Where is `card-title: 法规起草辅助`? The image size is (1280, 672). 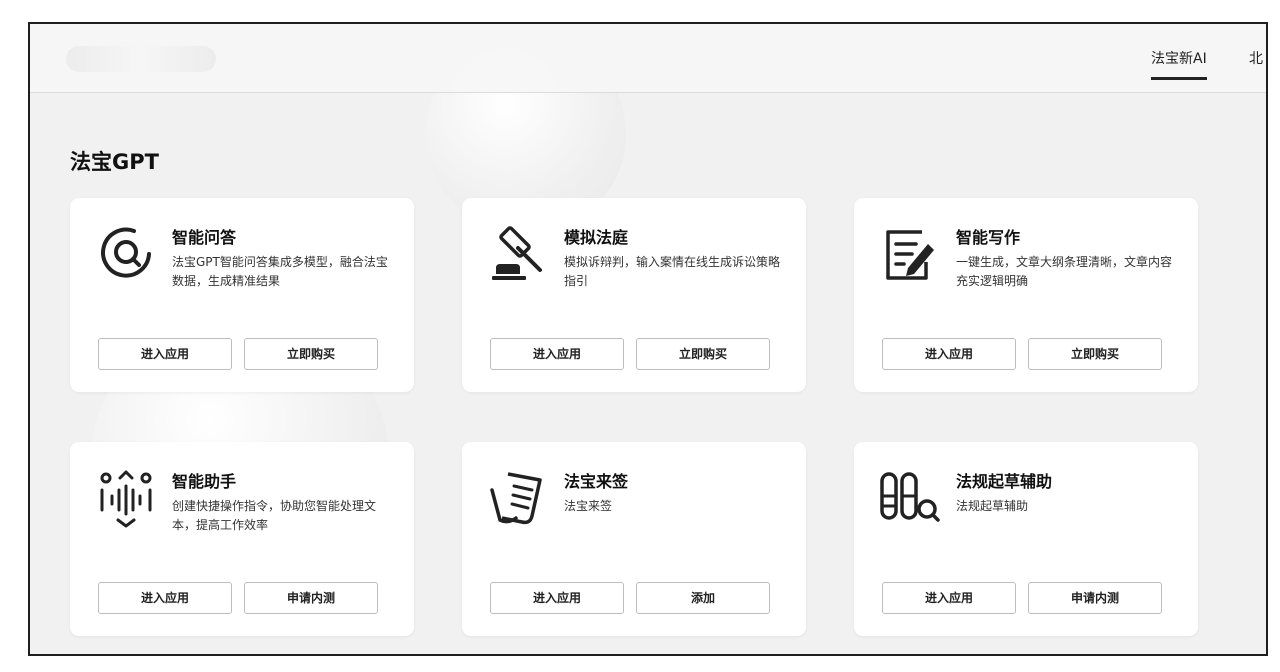
card-title: 法规起草辅助 is located at coordinates (1004, 481).